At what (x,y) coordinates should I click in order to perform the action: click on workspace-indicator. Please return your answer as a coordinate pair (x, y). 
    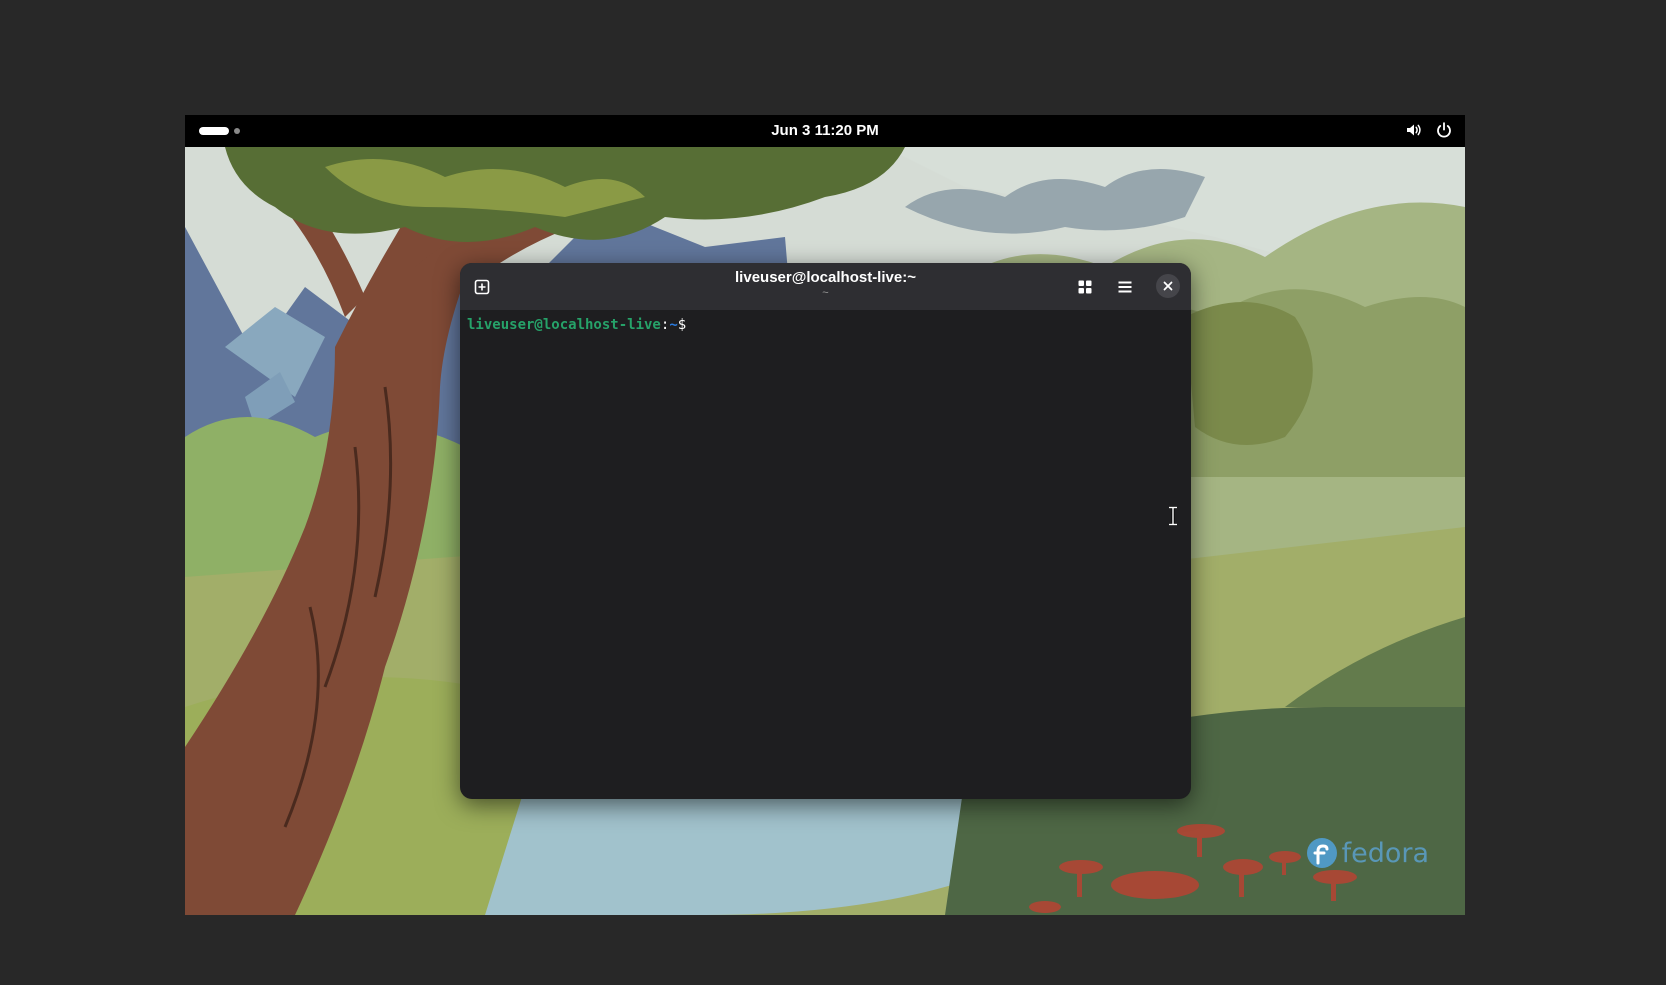
    Looking at the image, I should click on (219, 131).